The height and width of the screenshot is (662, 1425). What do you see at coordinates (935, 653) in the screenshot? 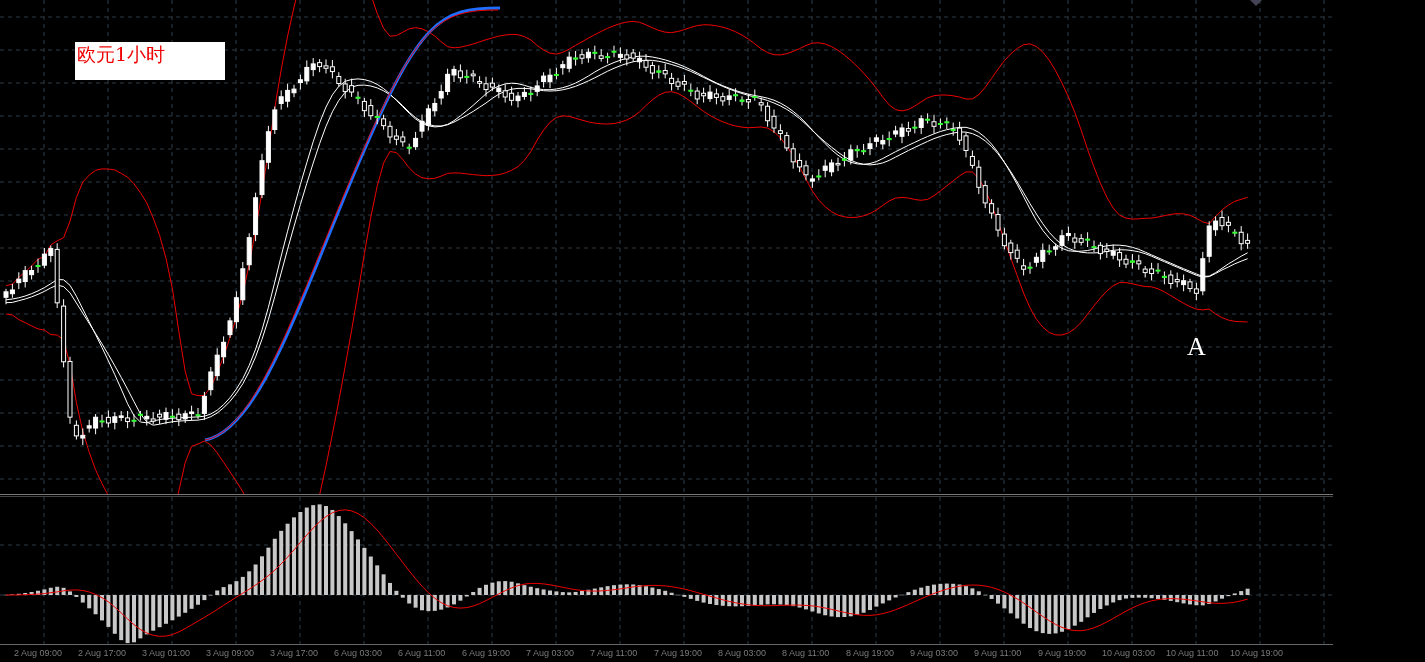
I see `time-axis-label: 9 Aug 03:00` at bounding box center [935, 653].